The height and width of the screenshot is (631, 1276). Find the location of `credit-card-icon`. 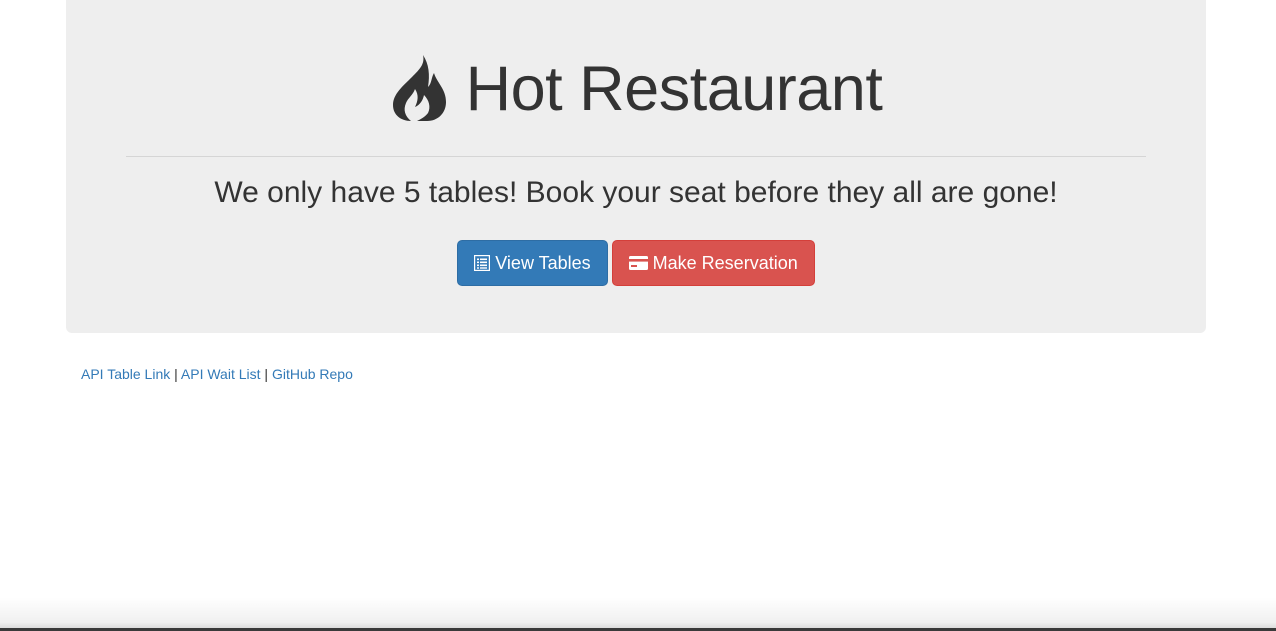

credit-card-icon is located at coordinates (638, 263).